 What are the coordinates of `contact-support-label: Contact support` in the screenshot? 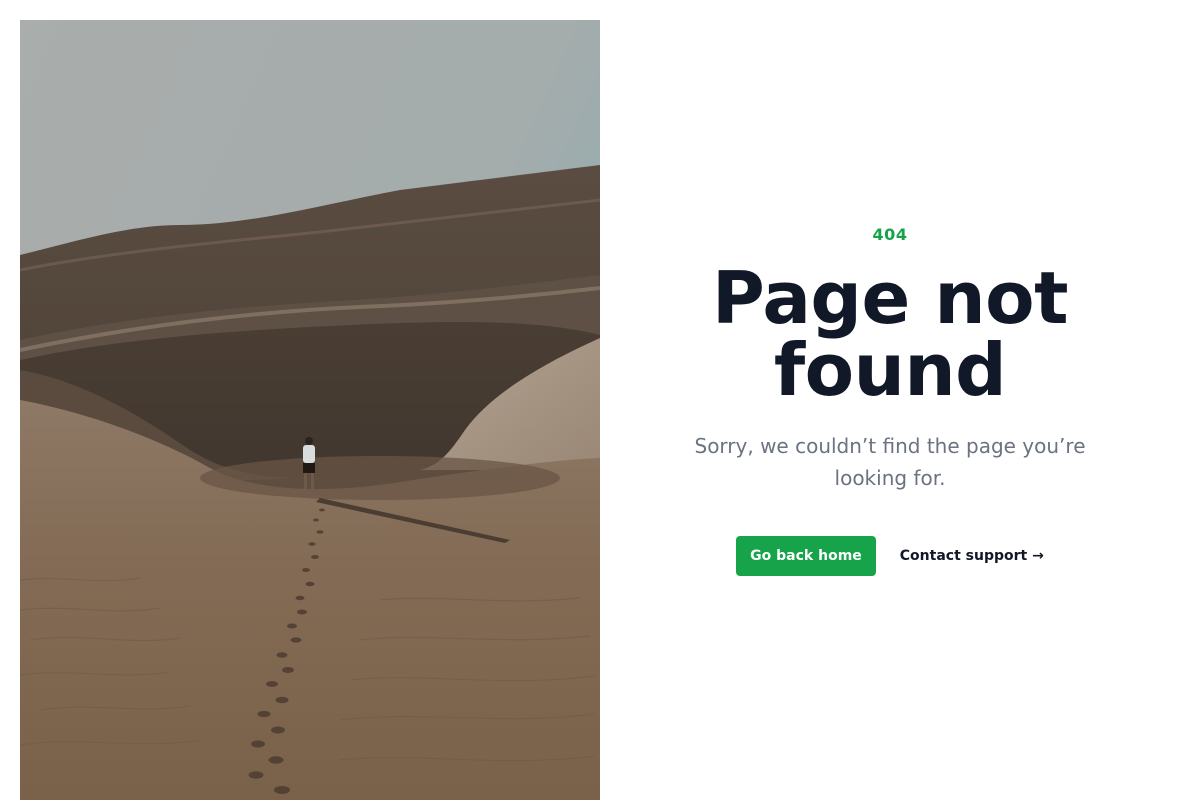 It's located at (963, 555).